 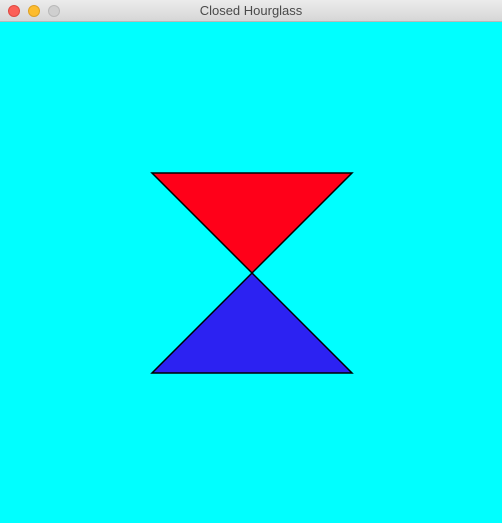 I want to click on window-title: Closed Hourglass, so click(x=251, y=10).